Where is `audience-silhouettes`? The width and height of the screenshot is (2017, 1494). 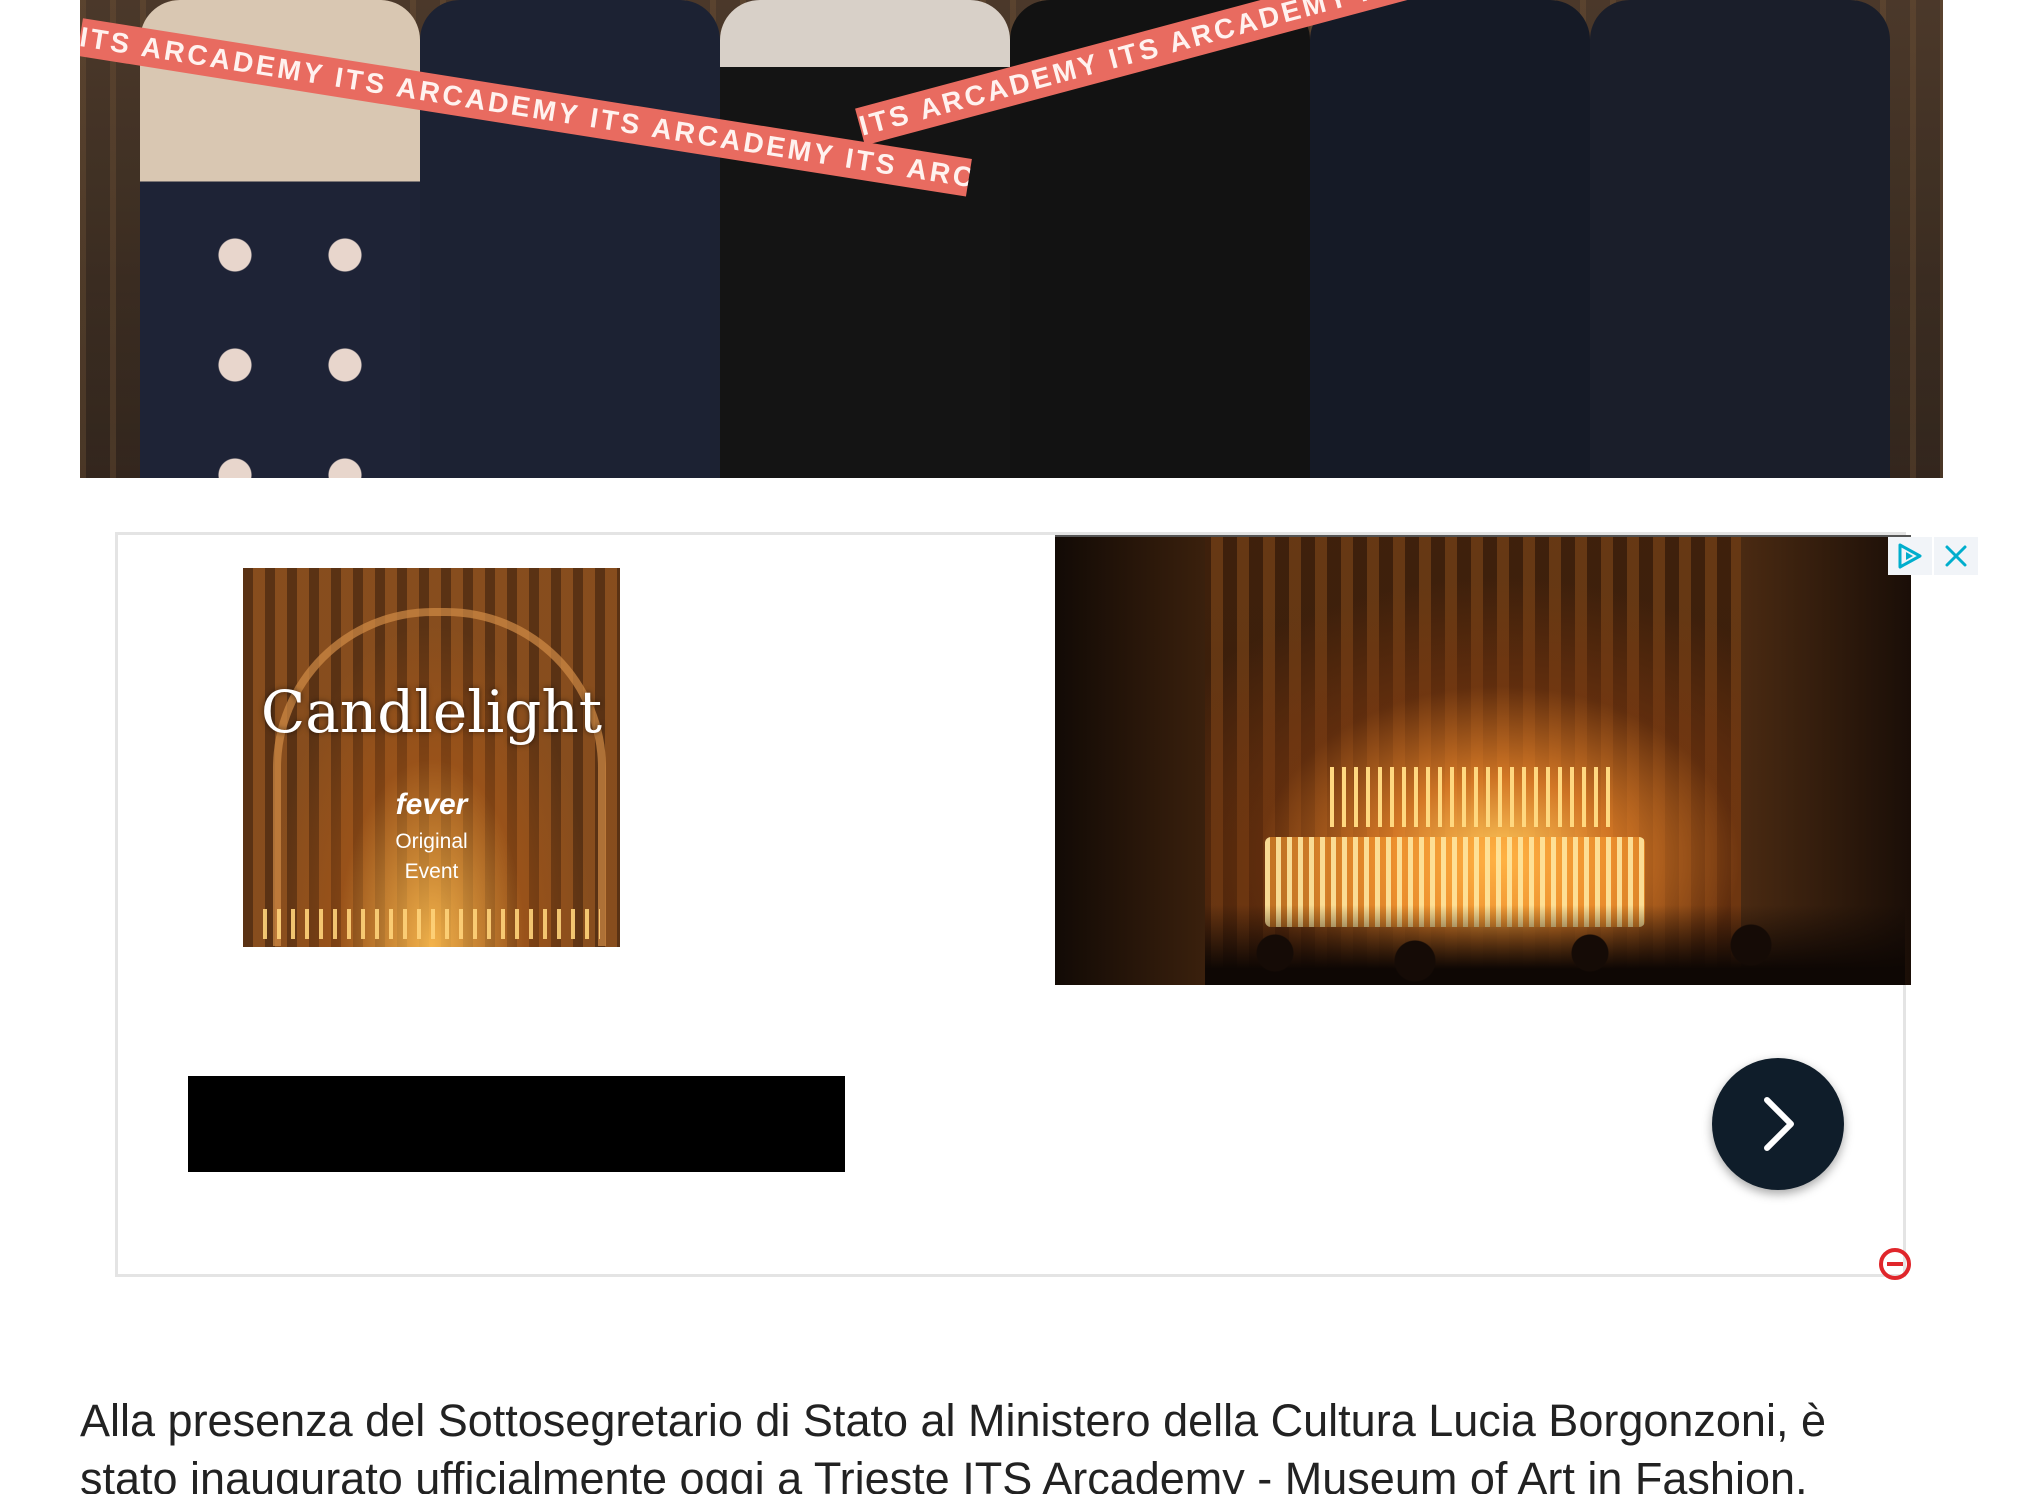 audience-silhouettes is located at coordinates (1555, 945).